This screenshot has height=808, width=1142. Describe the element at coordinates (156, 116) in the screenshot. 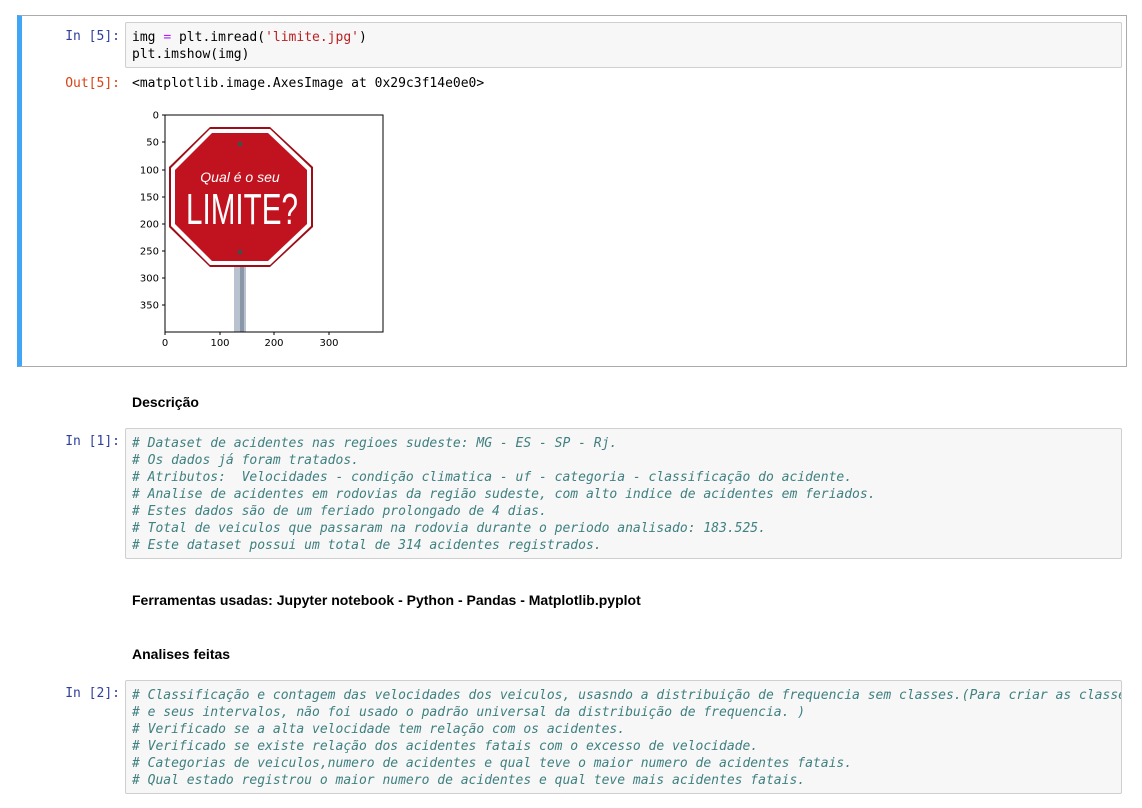

I see `y-tick-label: 0` at that location.